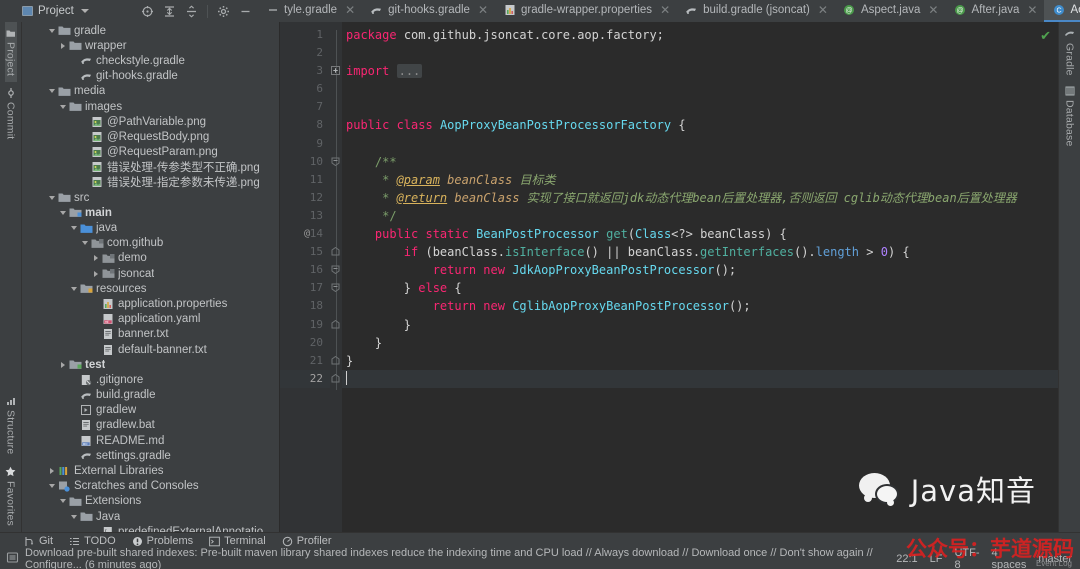  Describe the element at coordinates (305, 216) in the screenshot. I see `line-number: 13` at that location.